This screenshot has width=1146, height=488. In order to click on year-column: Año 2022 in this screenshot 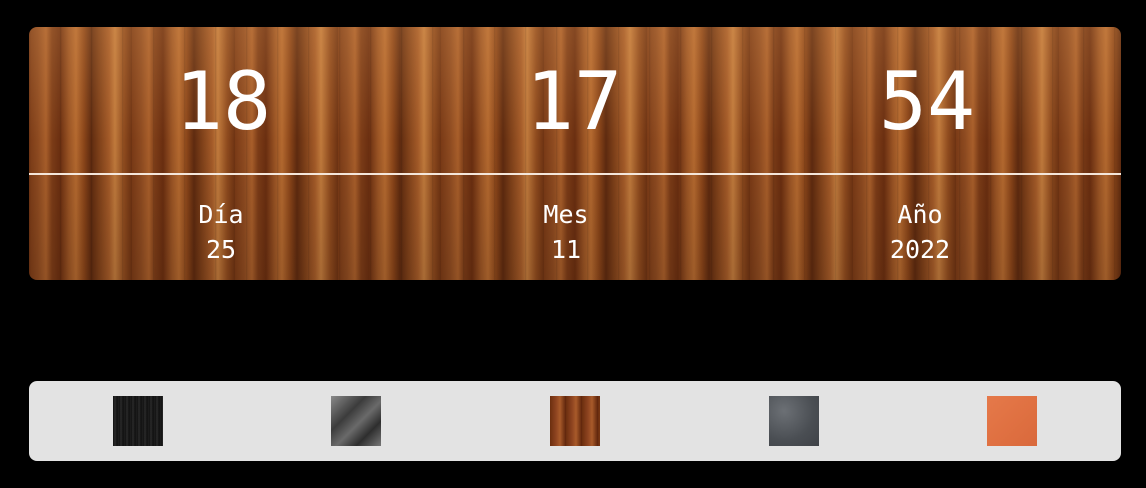, I will do `click(920, 232)`.